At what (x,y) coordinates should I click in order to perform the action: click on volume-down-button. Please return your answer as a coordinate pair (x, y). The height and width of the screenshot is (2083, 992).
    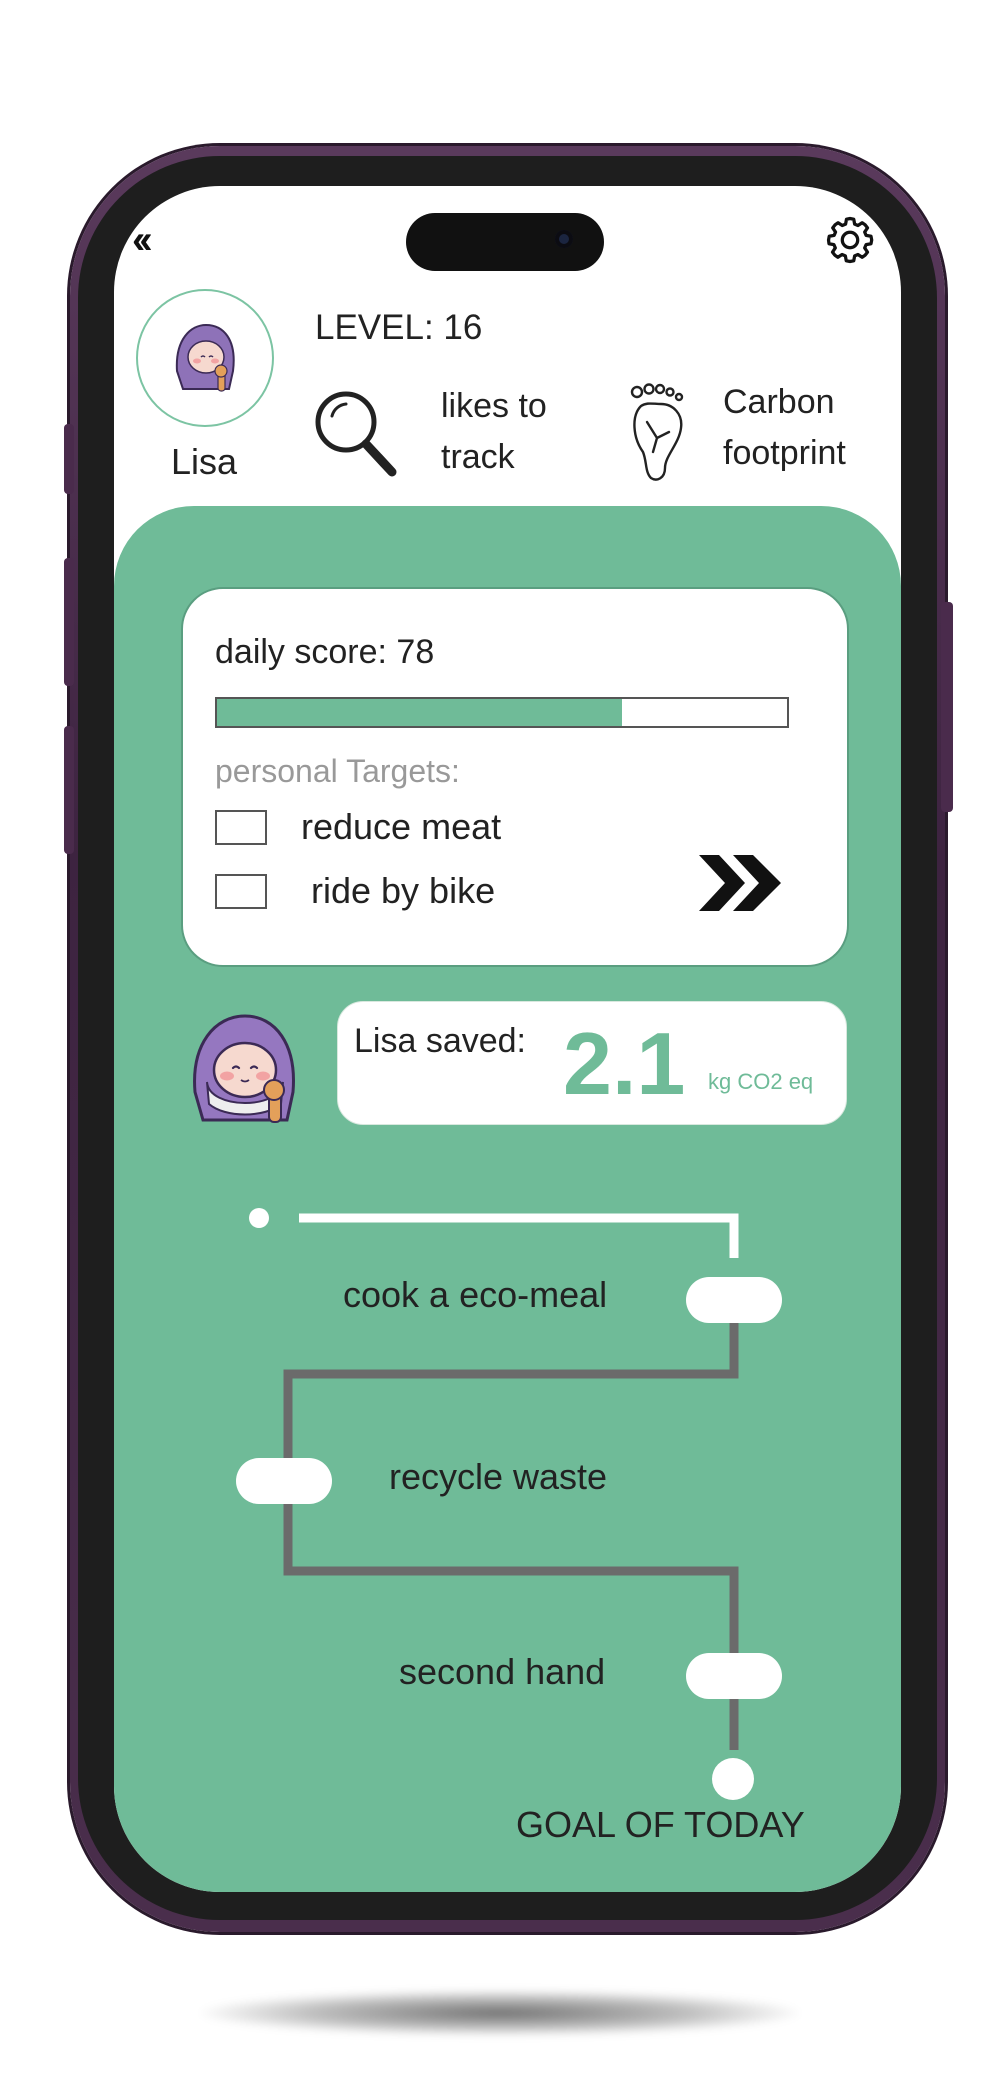
    Looking at the image, I should click on (69, 790).